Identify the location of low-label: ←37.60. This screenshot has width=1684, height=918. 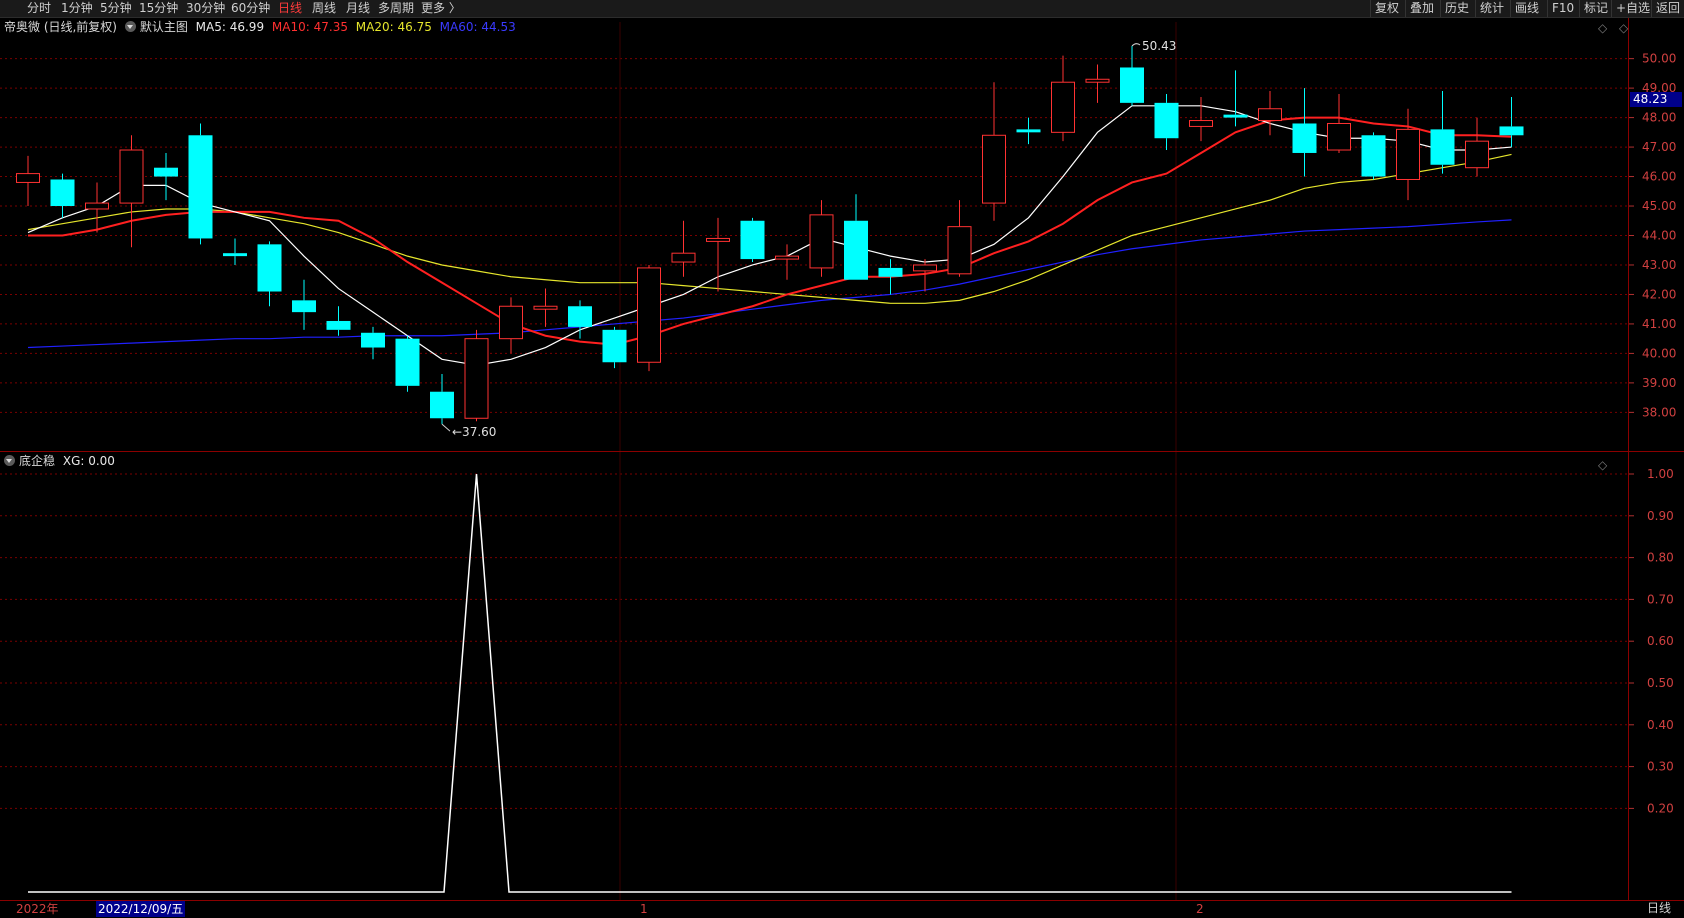
(474, 432).